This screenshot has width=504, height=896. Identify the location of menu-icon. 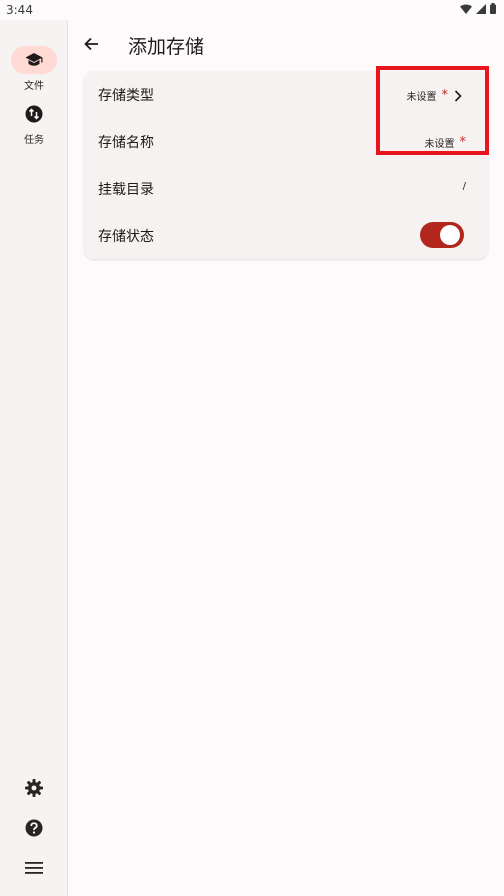
(34, 868).